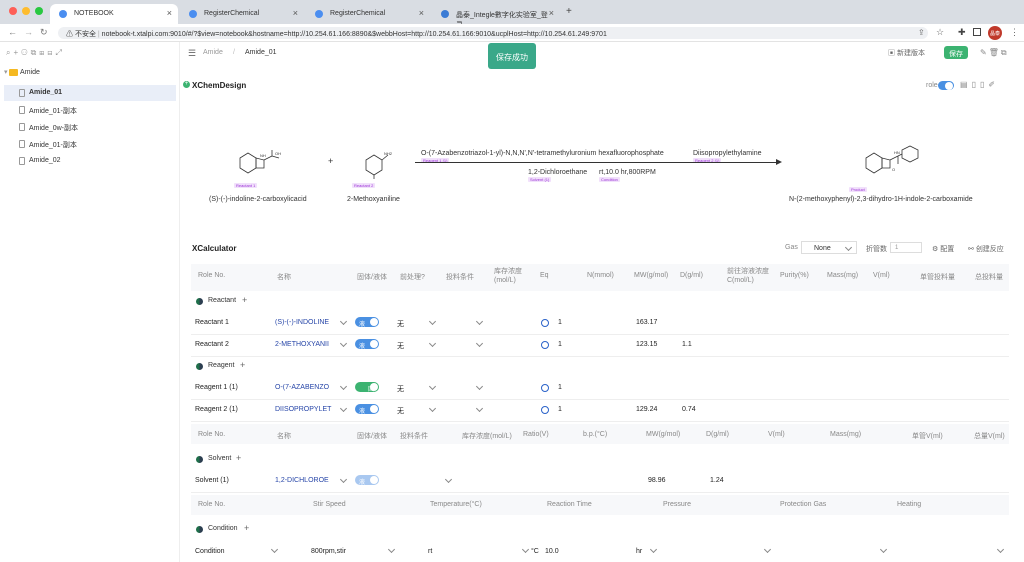 The height and width of the screenshot is (562, 1024). I want to click on reagent1-name-select: O-(7-AZABENZO, so click(304, 387).